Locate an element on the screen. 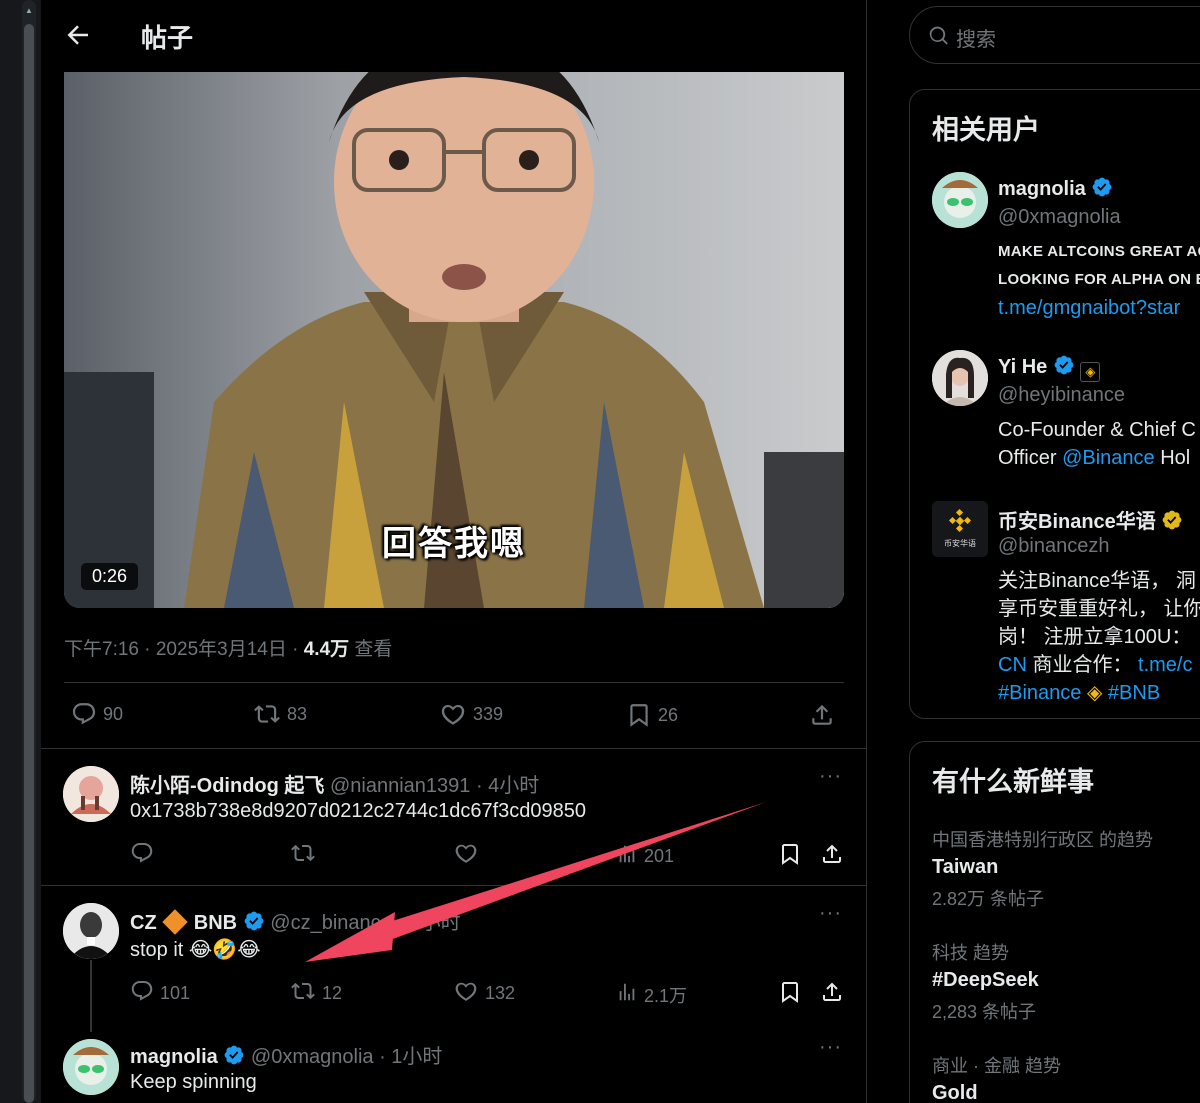 Image resolution: width=1200 pixels, height=1103 pixels. user-name-row: Yi He ◈ is located at coordinates (1049, 368).